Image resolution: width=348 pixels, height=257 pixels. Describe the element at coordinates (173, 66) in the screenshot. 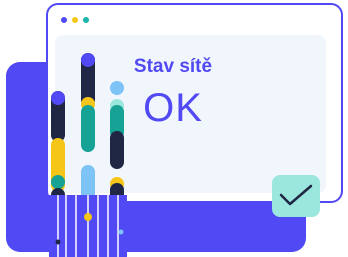

I see `network-status-label: Stav sítě` at that location.